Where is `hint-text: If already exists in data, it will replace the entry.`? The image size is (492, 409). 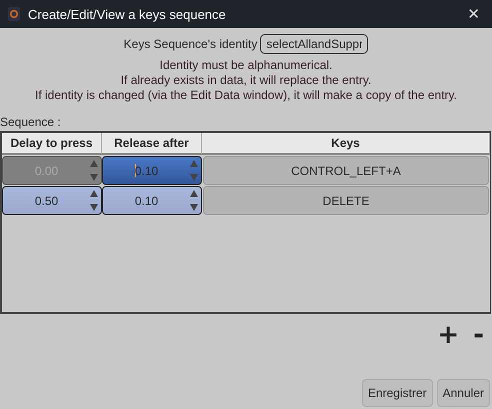 hint-text: If already exists in data, it will replace the entry. is located at coordinates (246, 80).